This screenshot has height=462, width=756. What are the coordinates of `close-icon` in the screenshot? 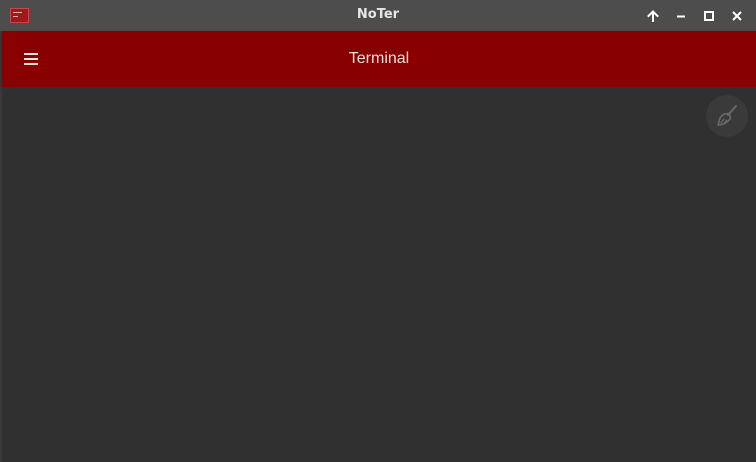 It's located at (737, 15).